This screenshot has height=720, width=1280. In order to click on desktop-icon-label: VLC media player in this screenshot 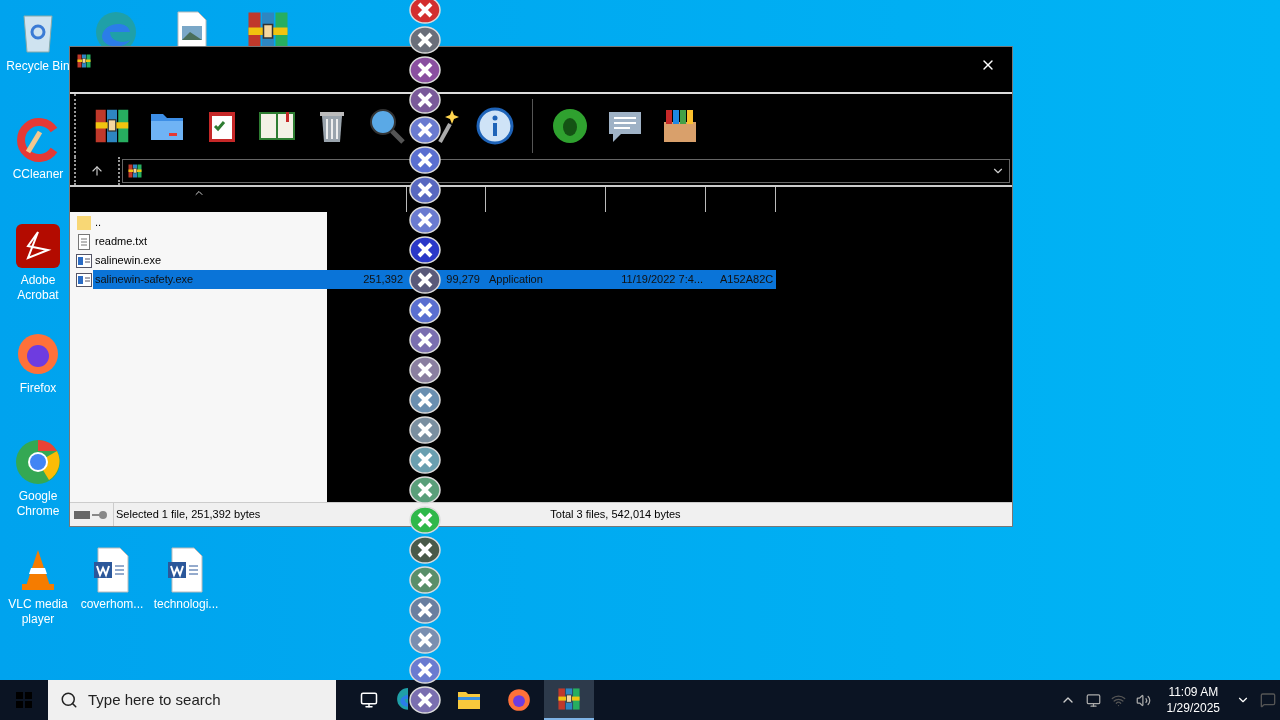, I will do `click(38, 612)`.